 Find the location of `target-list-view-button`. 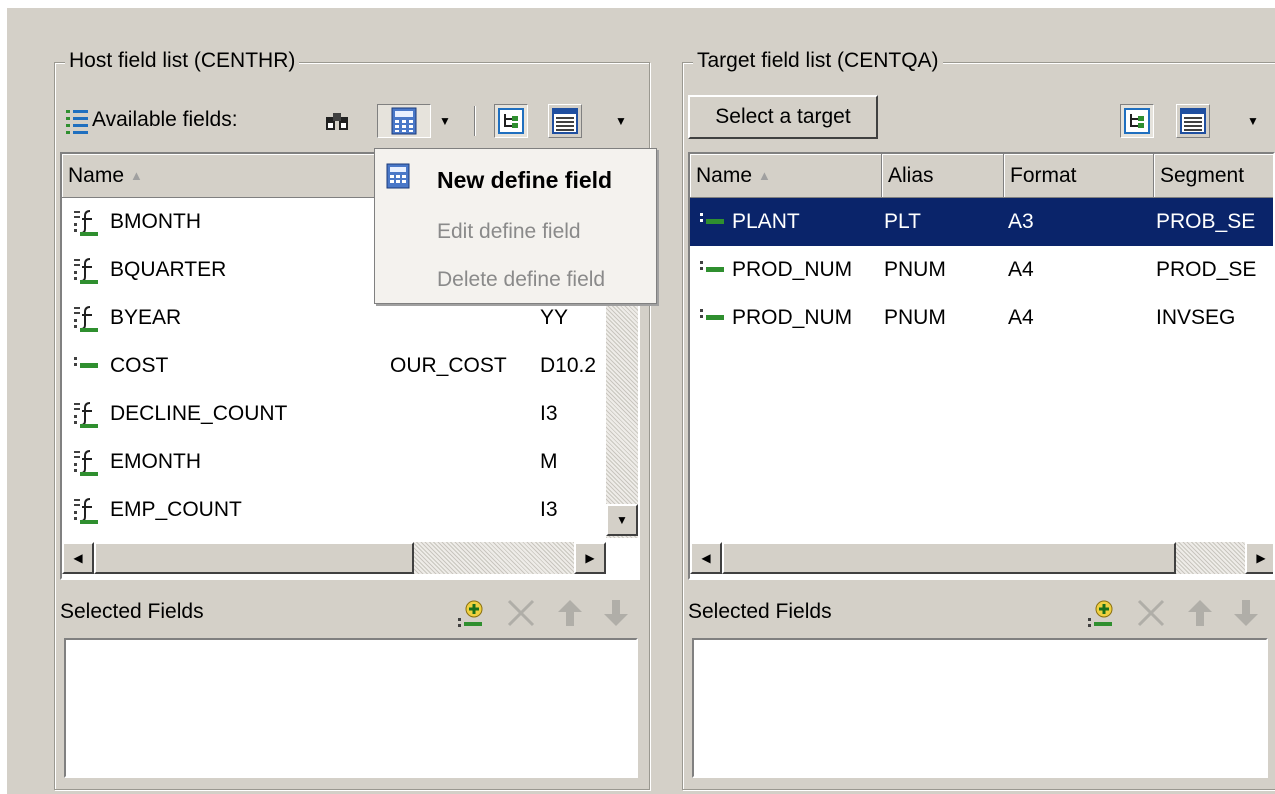

target-list-view-button is located at coordinates (1193, 121).